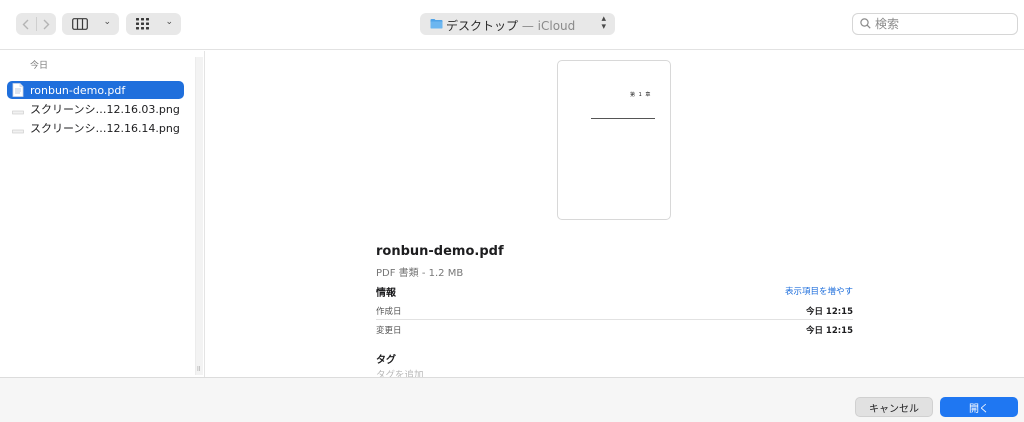 The width and height of the screenshot is (1024, 422). What do you see at coordinates (389, 312) in the screenshot?
I see `meta-label: 作成日` at bounding box center [389, 312].